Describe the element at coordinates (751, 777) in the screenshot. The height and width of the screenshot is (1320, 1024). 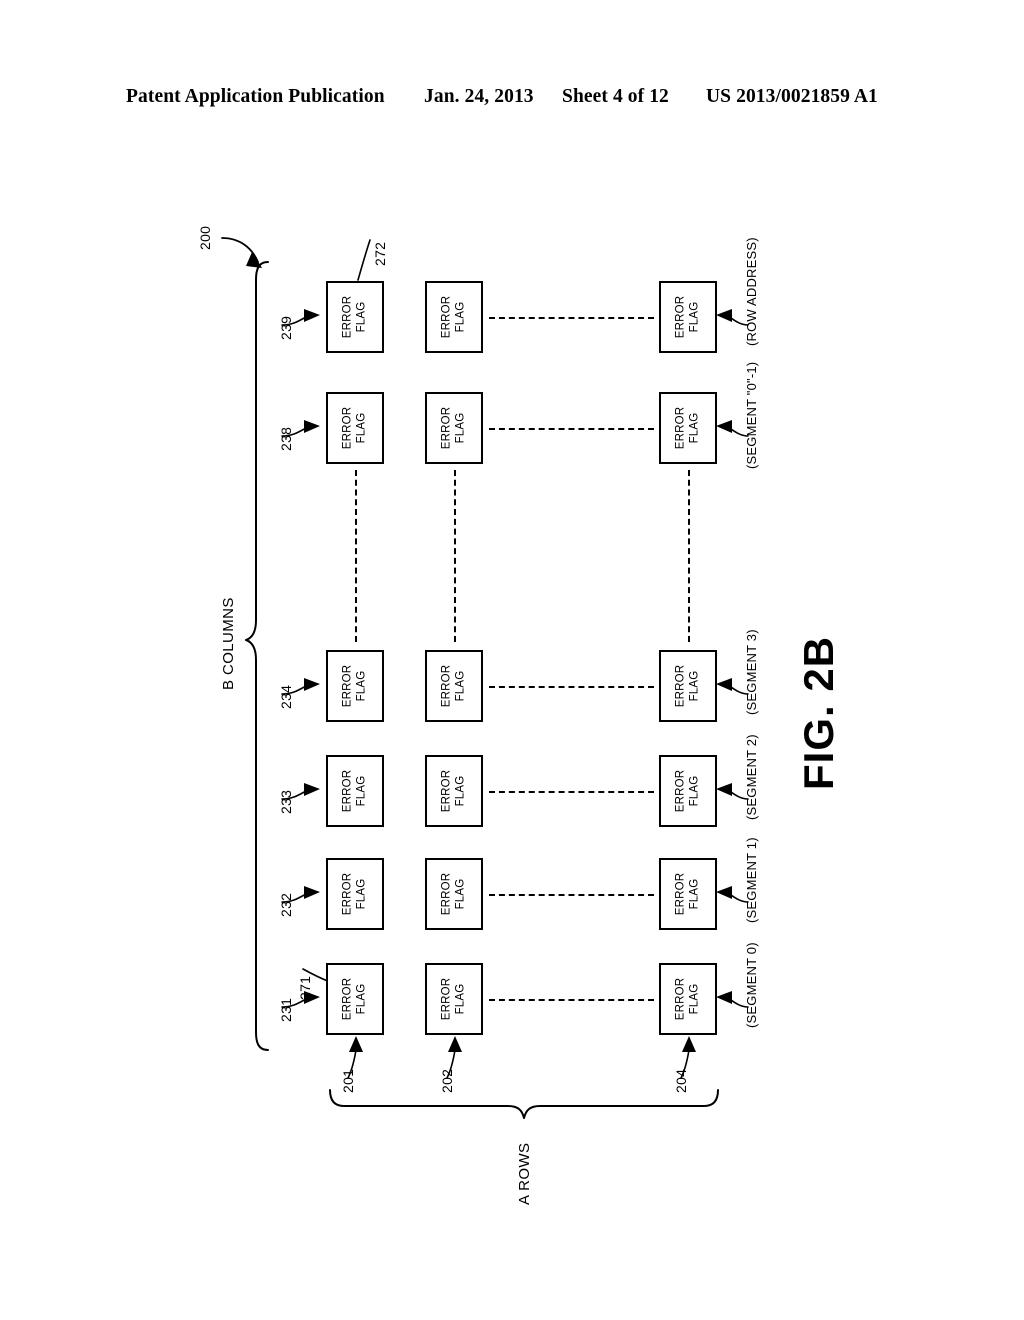
I see `segment-label-2: (SEGMENT 2)` at that location.